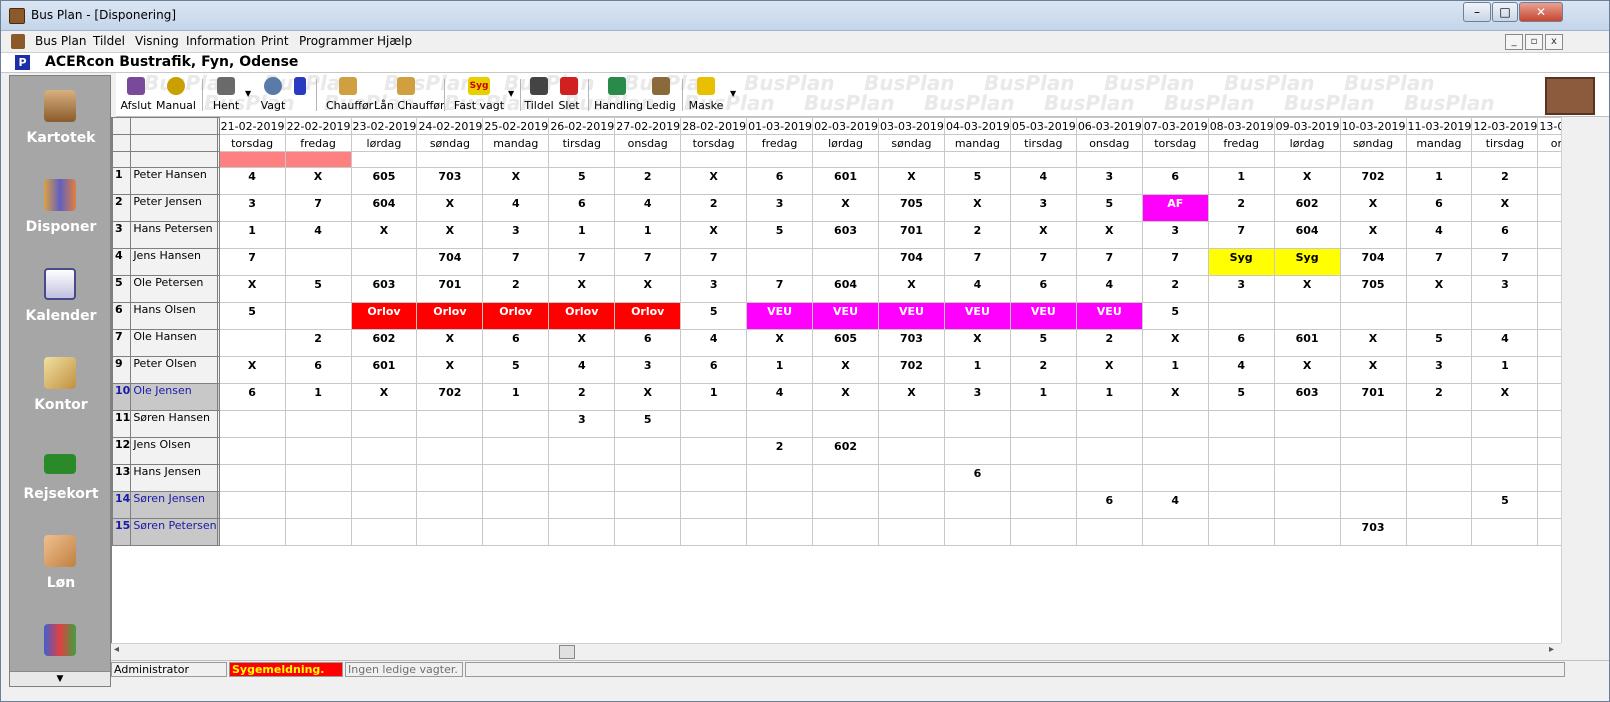 This screenshot has width=1610, height=702. I want to click on shift-cell: 605, so click(384, 181).